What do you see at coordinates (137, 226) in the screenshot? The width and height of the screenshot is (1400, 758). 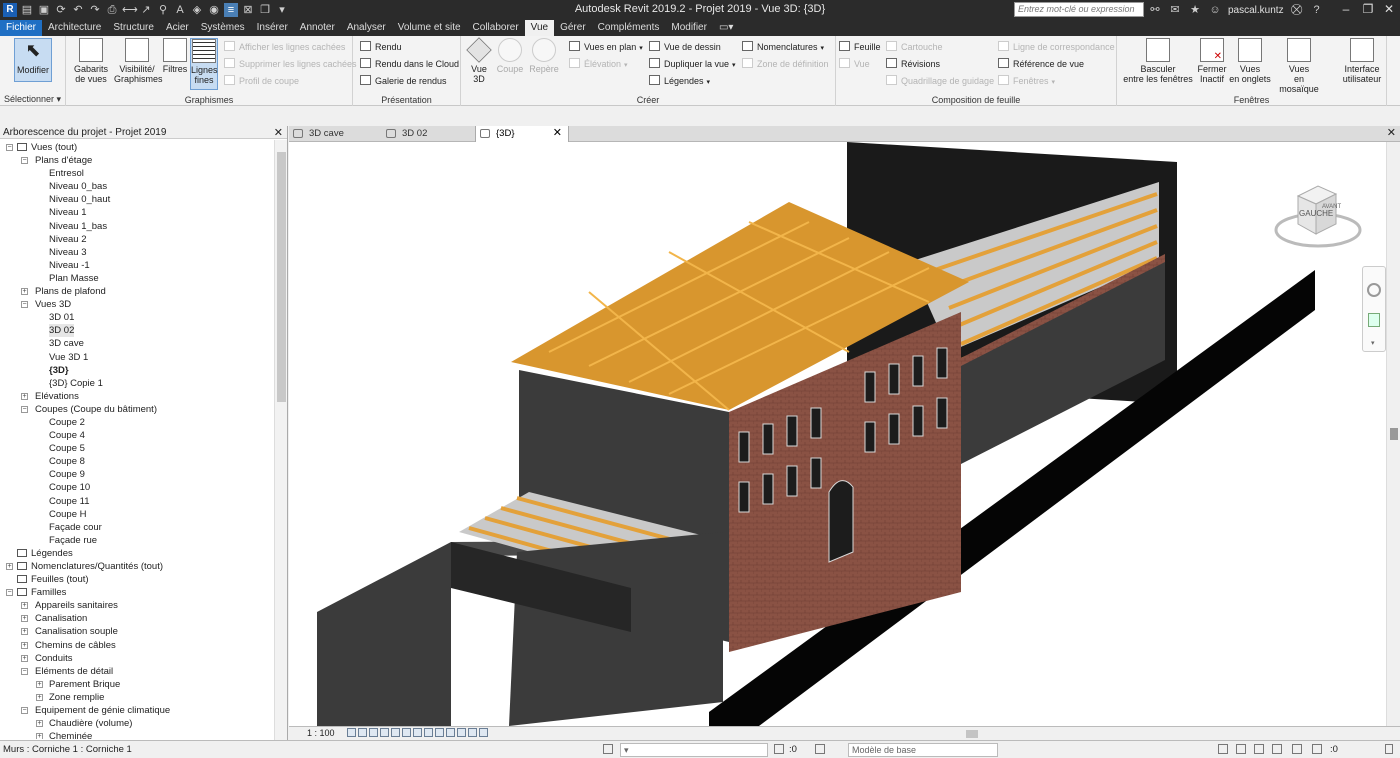 I see `tree-node: Niveau 1_bas` at bounding box center [137, 226].